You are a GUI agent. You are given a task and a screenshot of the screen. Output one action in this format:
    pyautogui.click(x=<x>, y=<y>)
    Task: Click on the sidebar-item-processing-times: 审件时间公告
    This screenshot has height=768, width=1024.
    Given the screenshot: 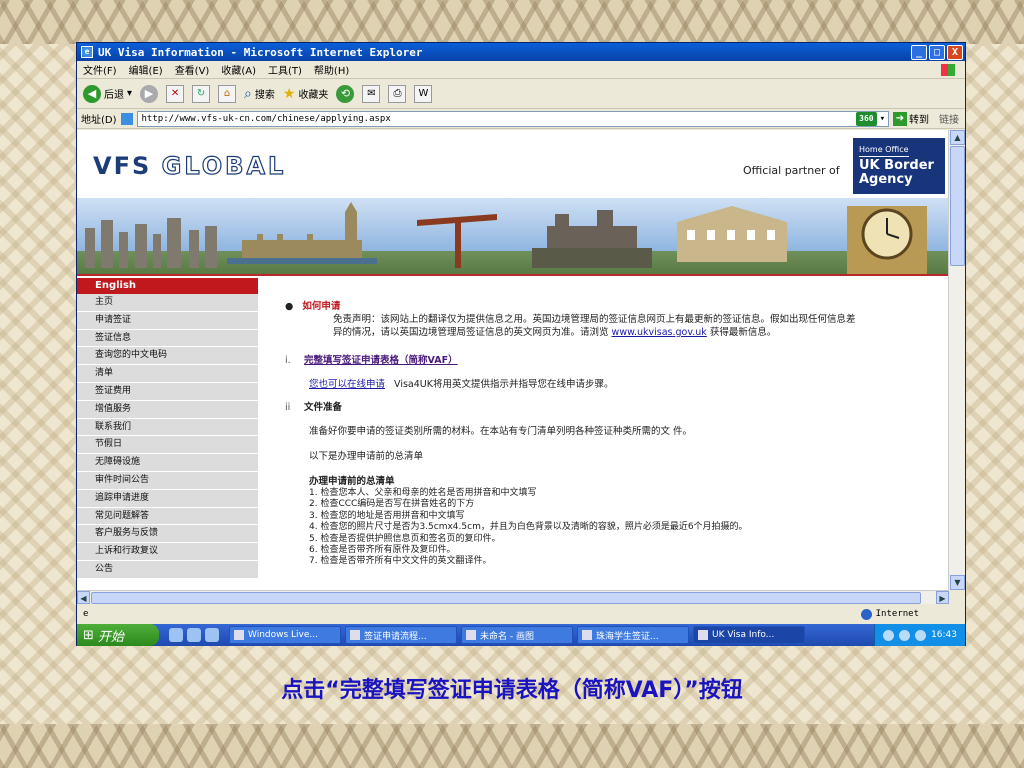 What is the action you would take?
    pyautogui.click(x=167, y=480)
    